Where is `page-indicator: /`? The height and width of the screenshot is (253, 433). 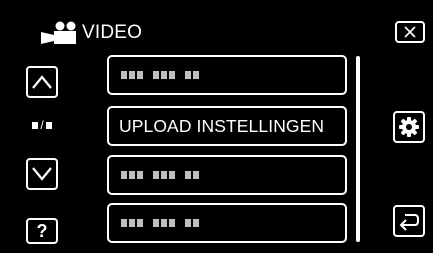
page-indicator: / is located at coordinates (42, 125).